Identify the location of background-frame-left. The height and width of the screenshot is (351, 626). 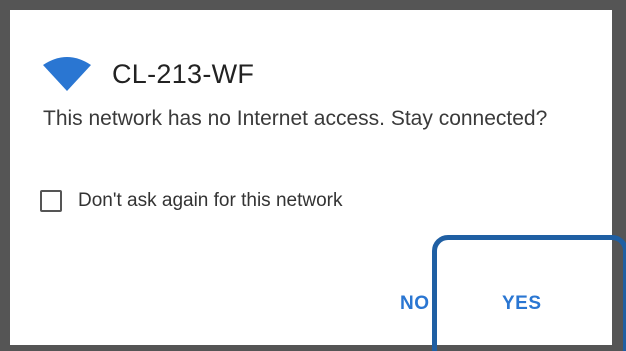
(5, 175).